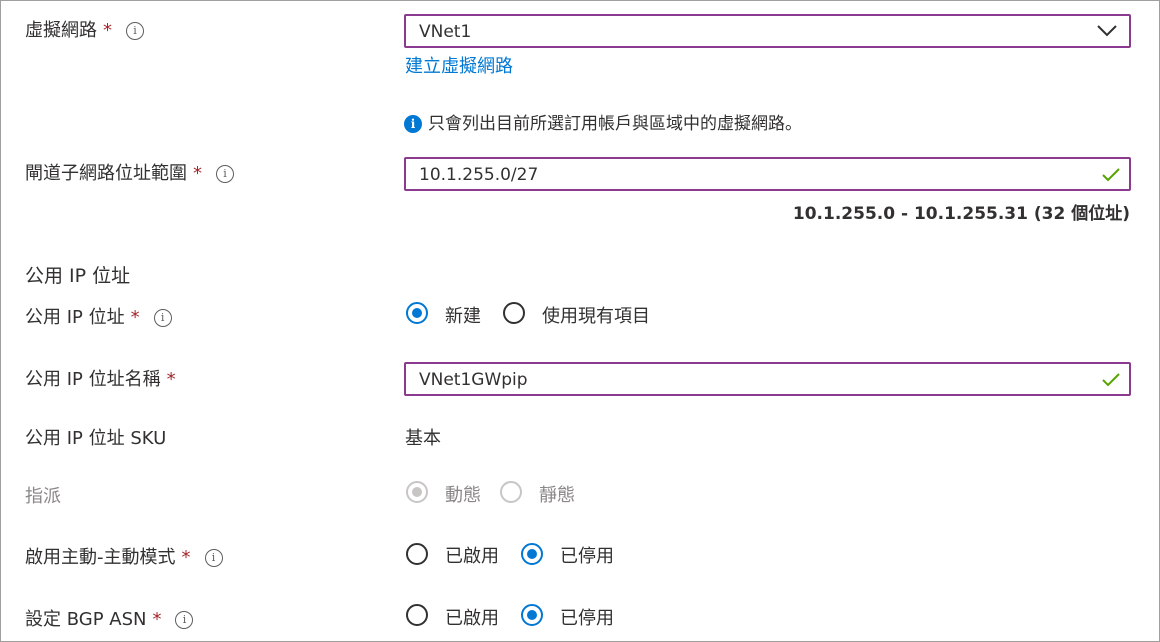 The image size is (1160, 642). Describe the element at coordinates (532, 615) in the screenshot. I see `radio-bgp-disabled` at that location.